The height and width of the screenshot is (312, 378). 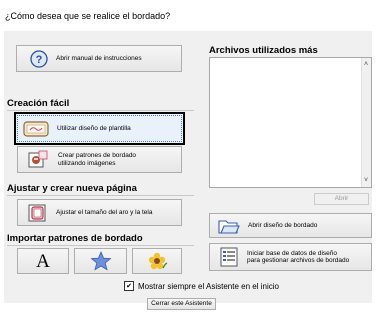 I want to click on image-embroidery-icon, so click(x=38, y=160).